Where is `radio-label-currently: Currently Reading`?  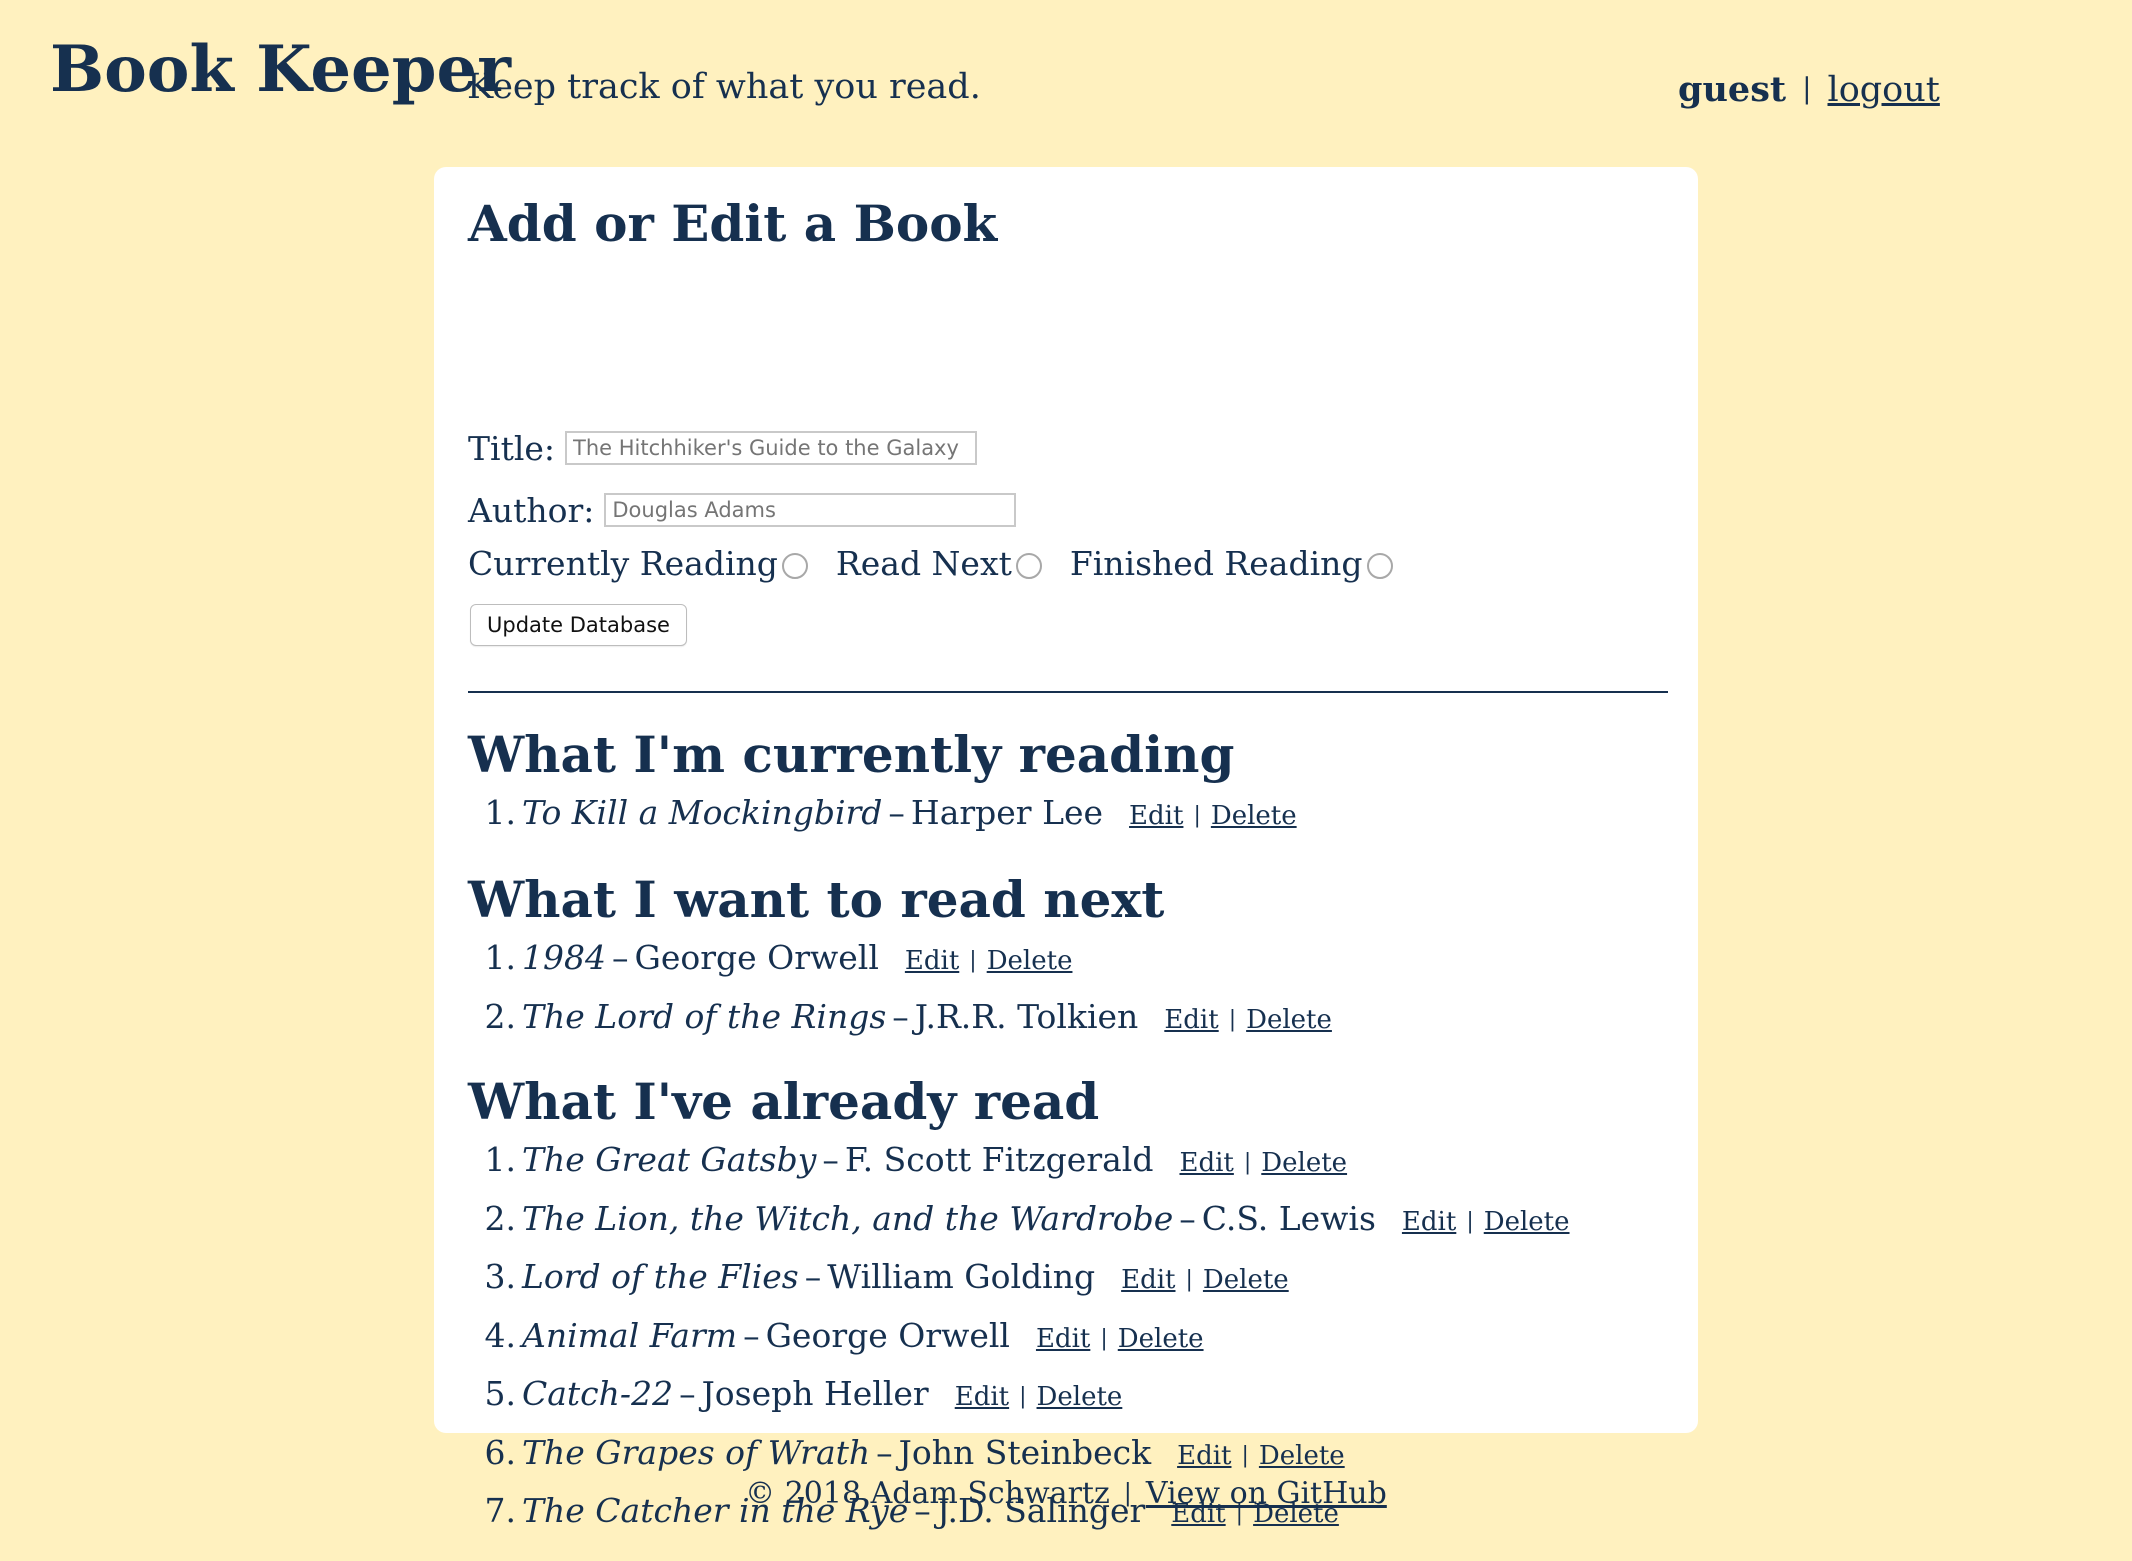 radio-label-currently: Currently Reading is located at coordinates (623, 563).